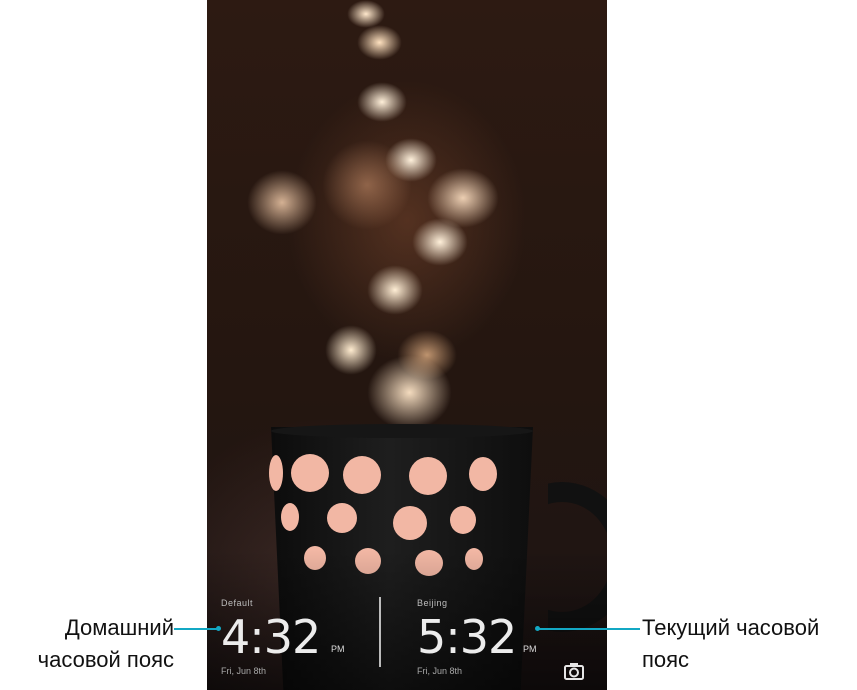 This screenshot has height=690, width=857. Describe the element at coordinates (432, 603) in the screenshot. I see `current-clock-city: Beijing` at that location.